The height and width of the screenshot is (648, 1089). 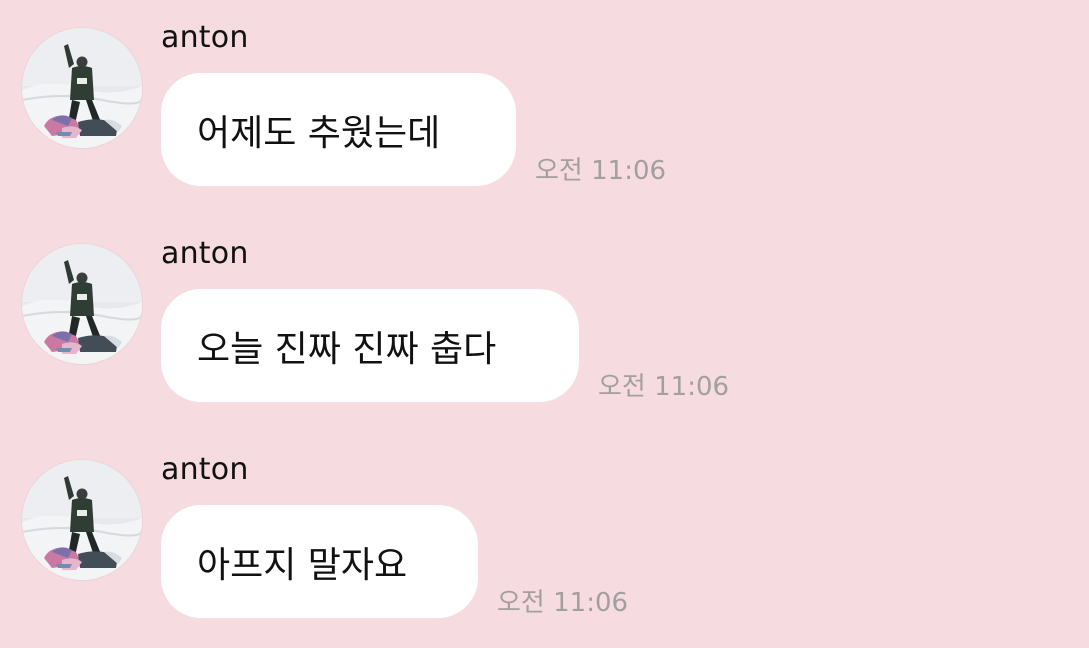 What do you see at coordinates (302, 565) in the screenshot?
I see `message-text: 아프지 말자요` at bounding box center [302, 565].